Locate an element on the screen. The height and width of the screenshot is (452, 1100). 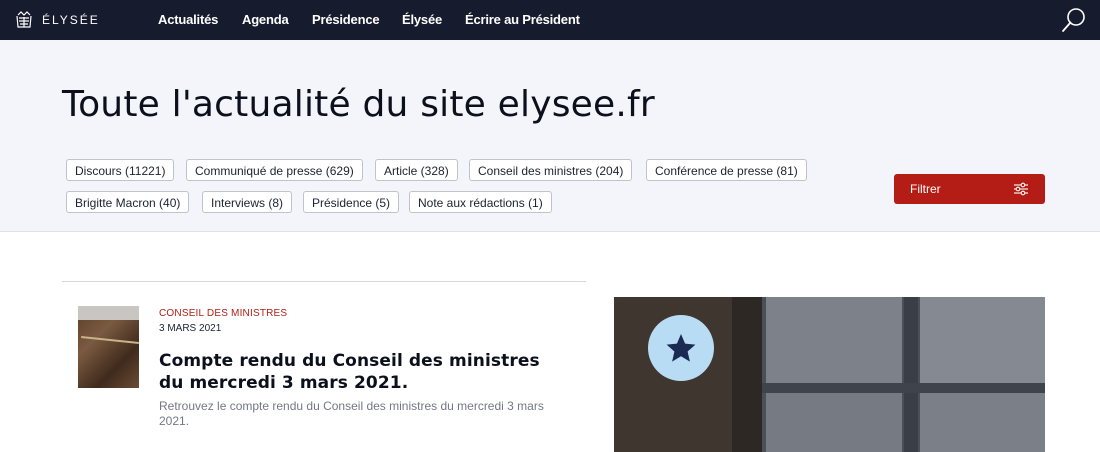
page-title: Toute l'actualité du site elysee.fr is located at coordinates (358, 104).